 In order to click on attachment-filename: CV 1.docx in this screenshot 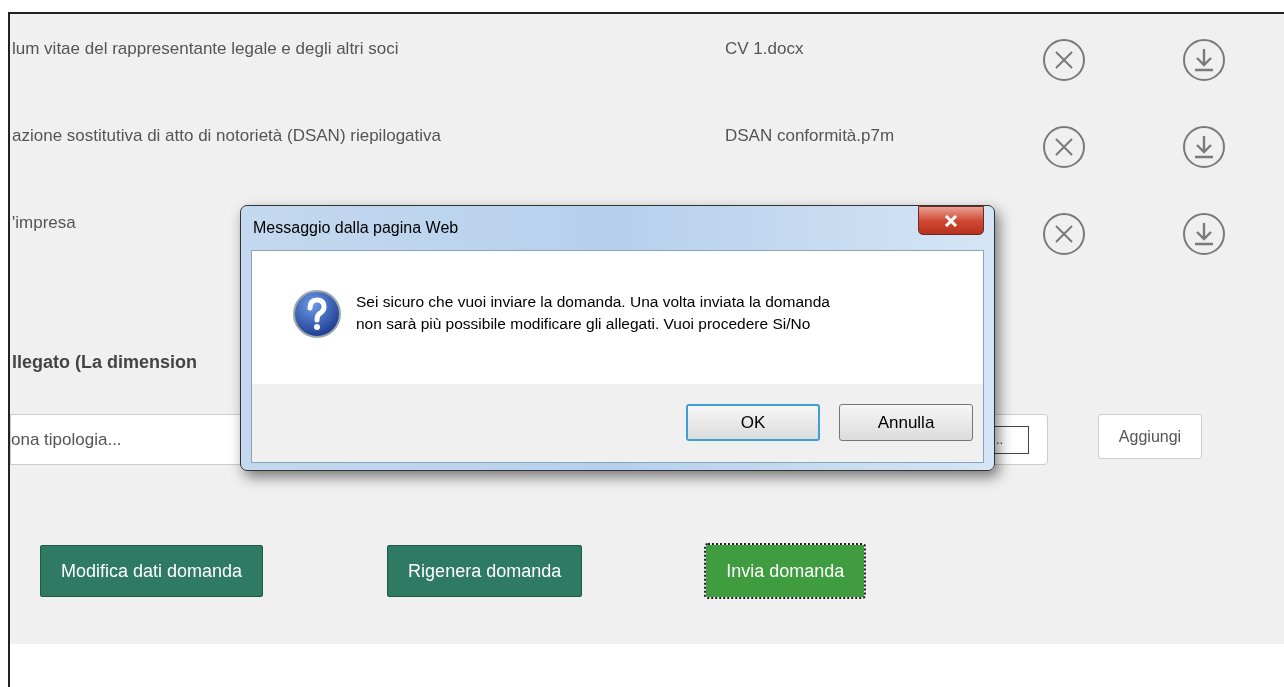, I will do `click(764, 48)`.